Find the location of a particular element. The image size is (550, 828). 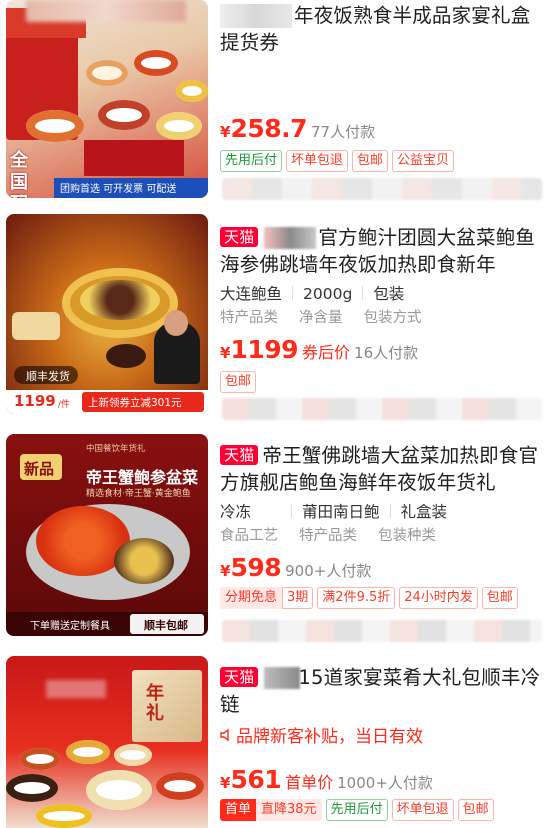

product-price: 598 is located at coordinates (256, 567).